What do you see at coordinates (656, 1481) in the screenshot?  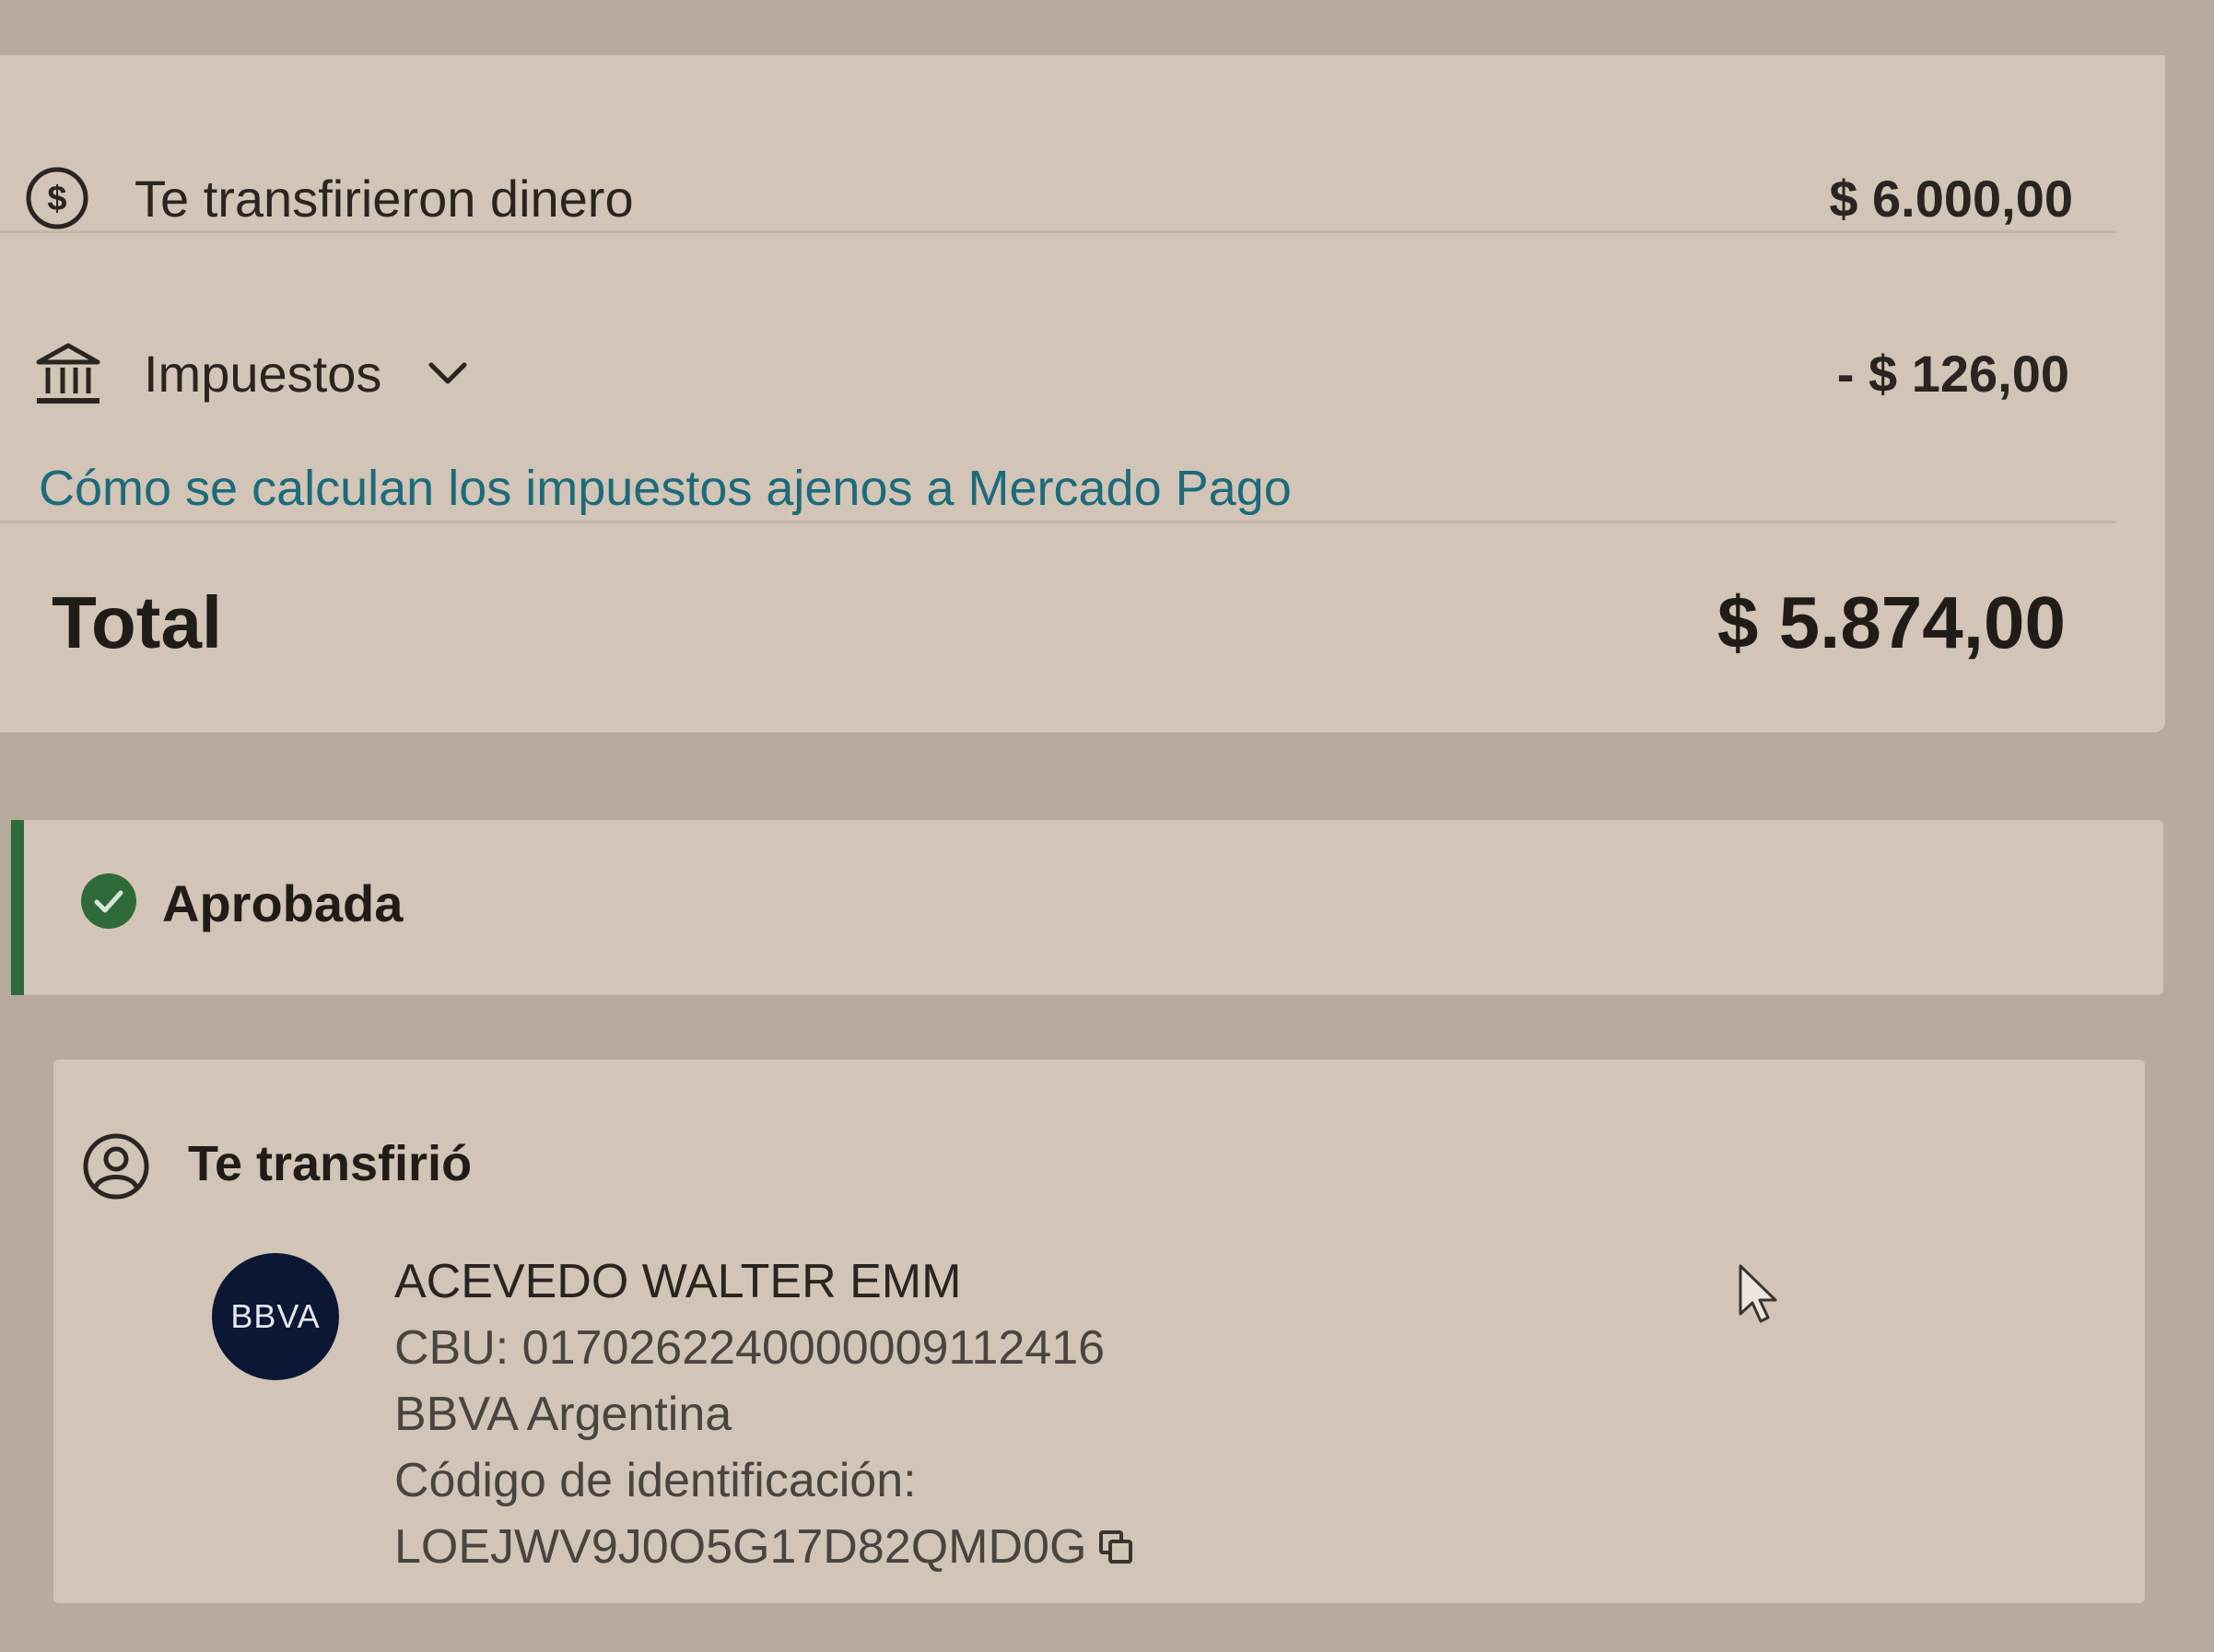 I see `sender-id-label: Código de identificación:` at bounding box center [656, 1481].